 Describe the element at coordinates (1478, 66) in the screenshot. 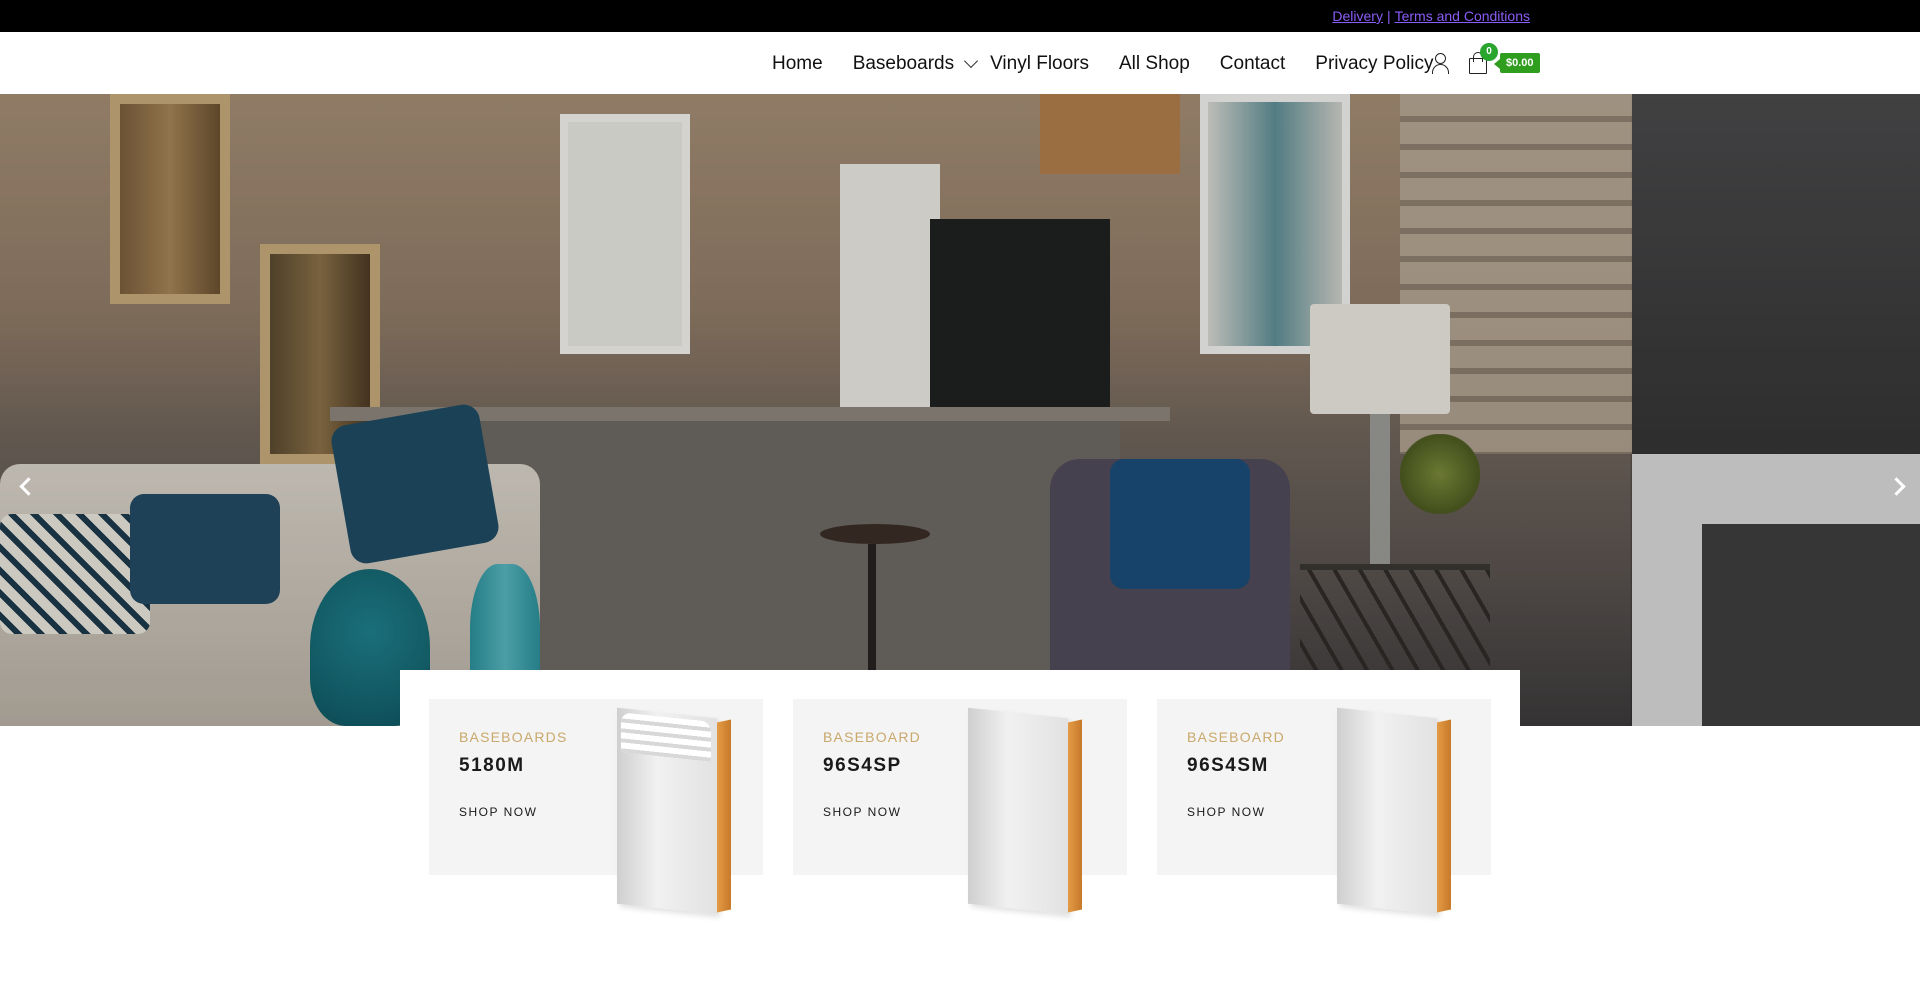

I see `bag-body` at that location.